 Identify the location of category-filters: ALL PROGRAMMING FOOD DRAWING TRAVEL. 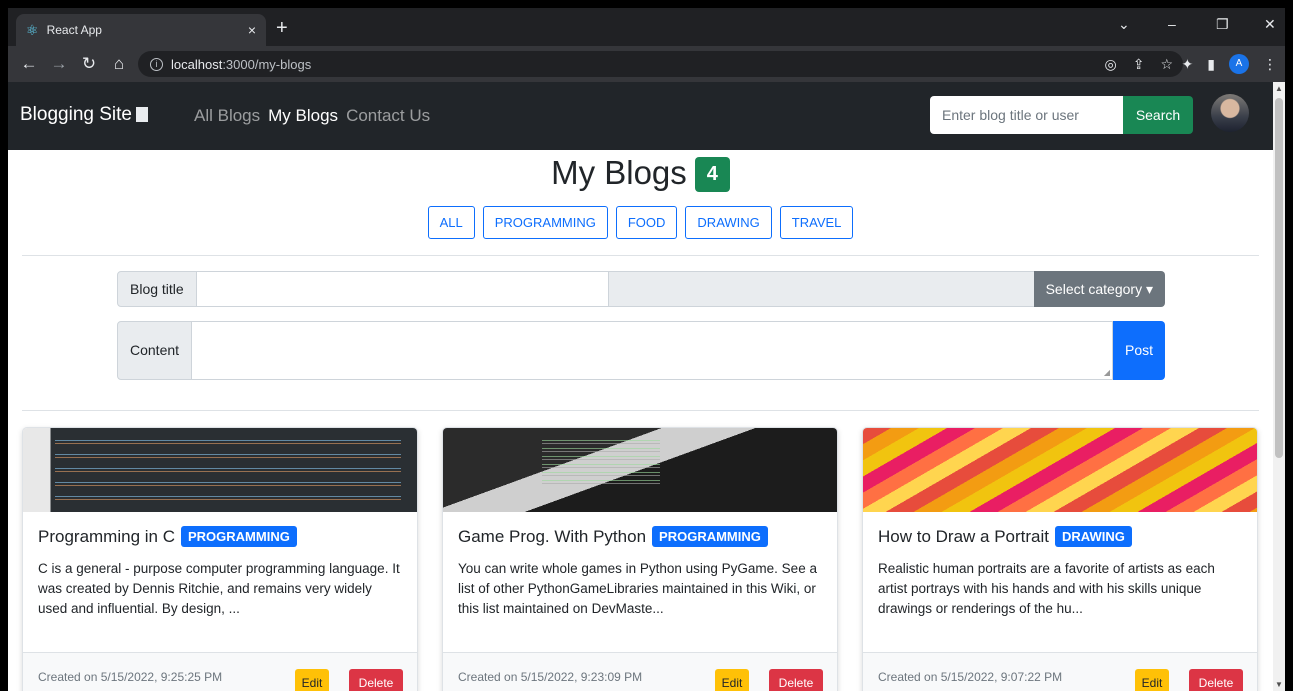
(640, 222).